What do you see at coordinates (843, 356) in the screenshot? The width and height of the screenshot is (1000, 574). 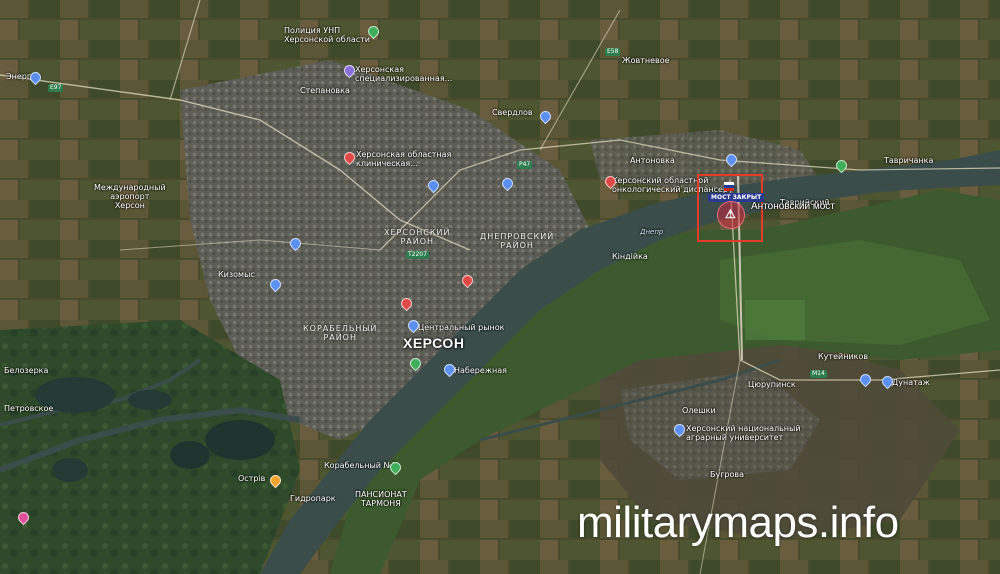 I see `place-label: Кутейников` at bounding box center [843, 356].